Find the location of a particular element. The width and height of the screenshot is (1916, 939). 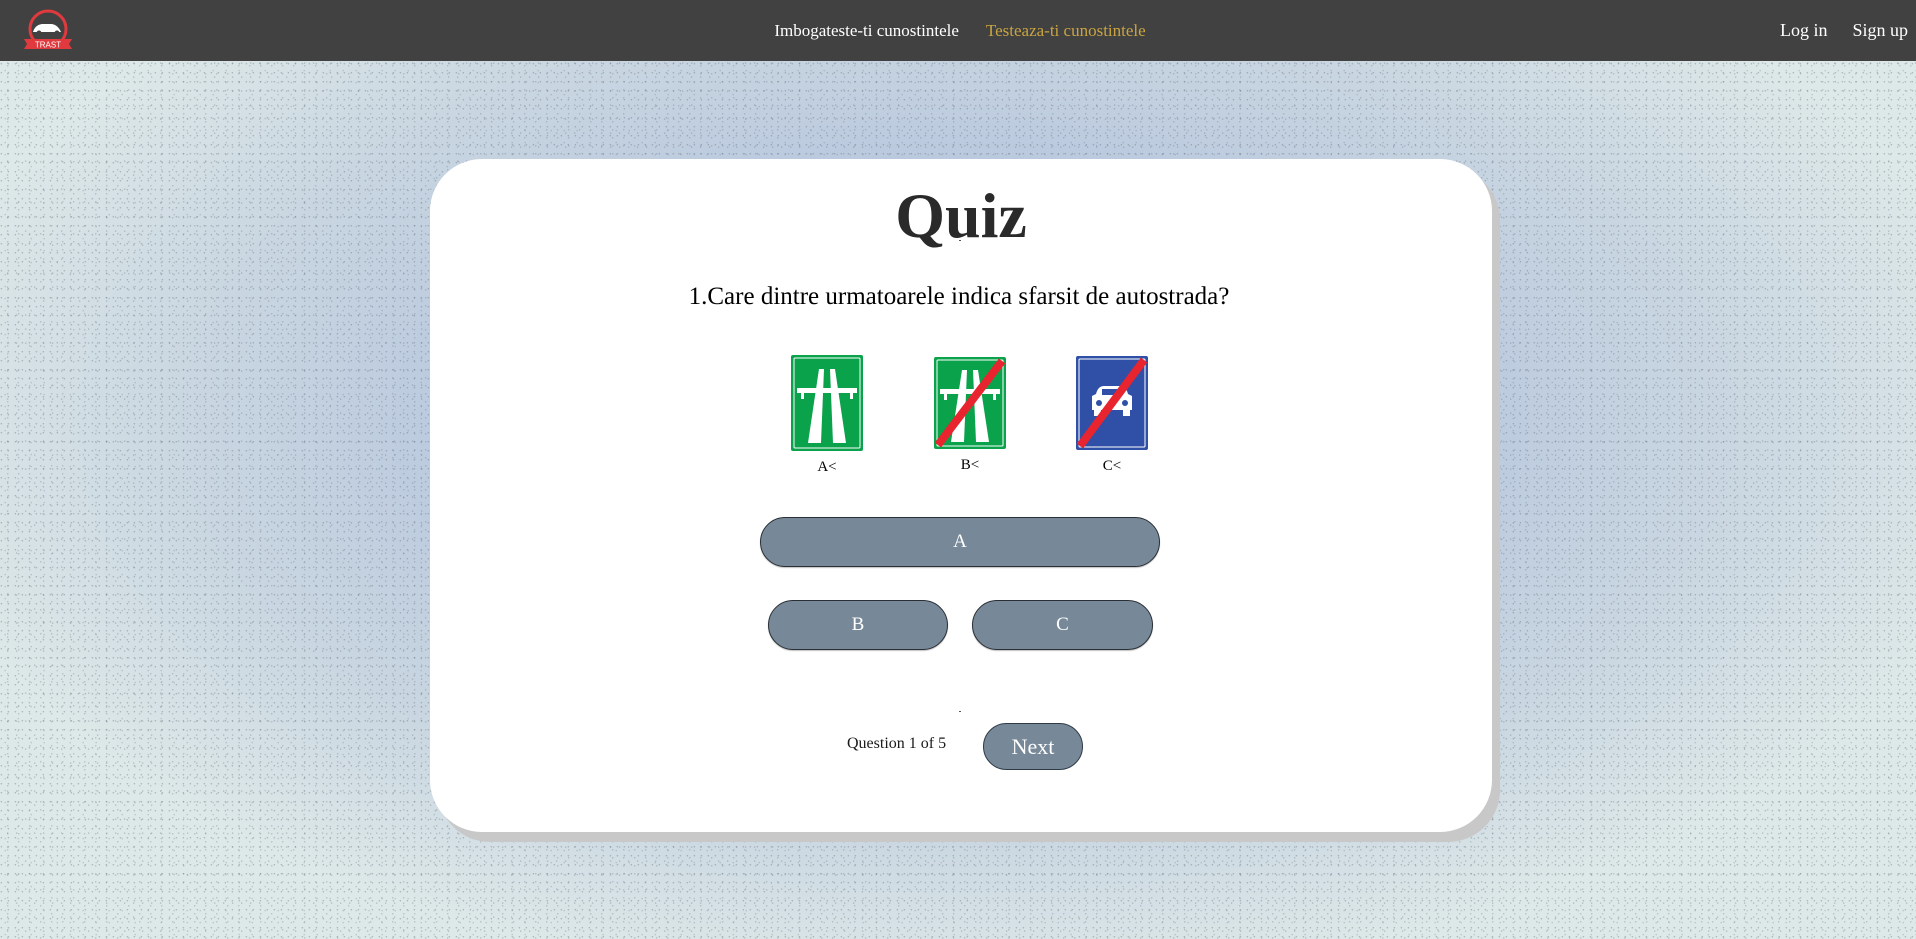

answer-button-c: C is located at coordinates (1062, 625).